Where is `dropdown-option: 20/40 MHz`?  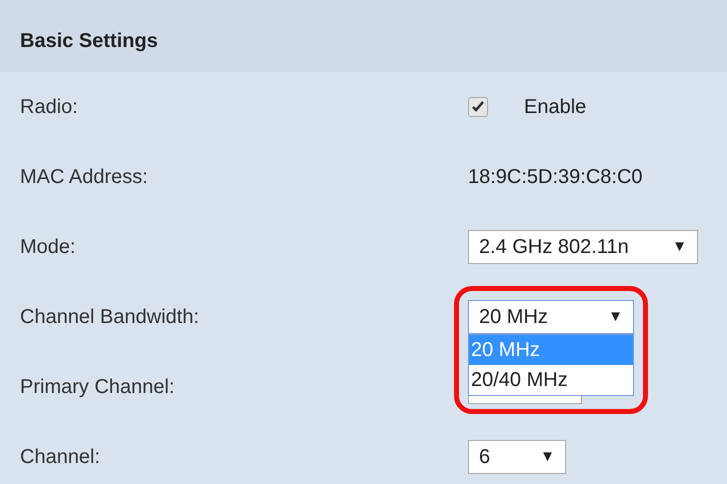 dropdown-option: 20/40 MHz is located at coordinates (551, 380).